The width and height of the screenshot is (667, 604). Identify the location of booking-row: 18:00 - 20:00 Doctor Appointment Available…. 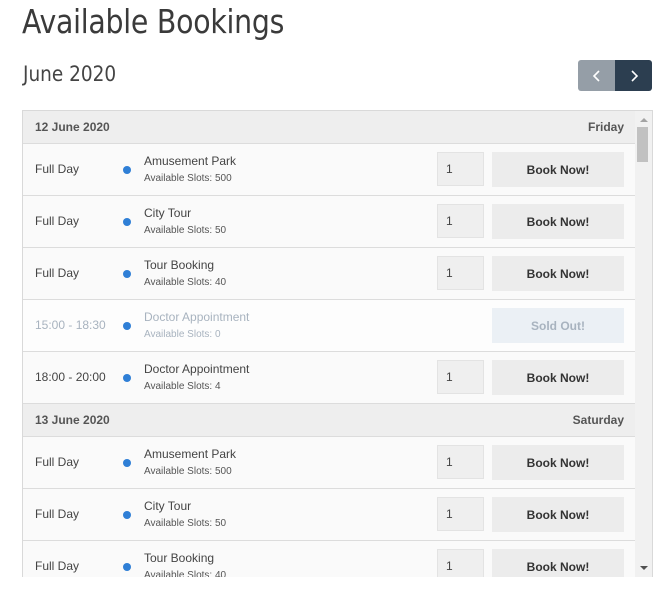
(329, 378).